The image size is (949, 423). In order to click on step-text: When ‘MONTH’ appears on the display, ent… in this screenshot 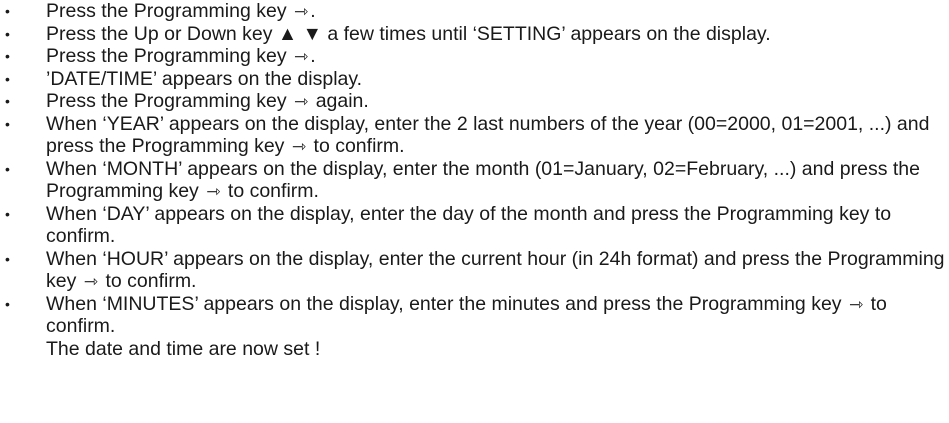, I will do `click(483, 180)`.